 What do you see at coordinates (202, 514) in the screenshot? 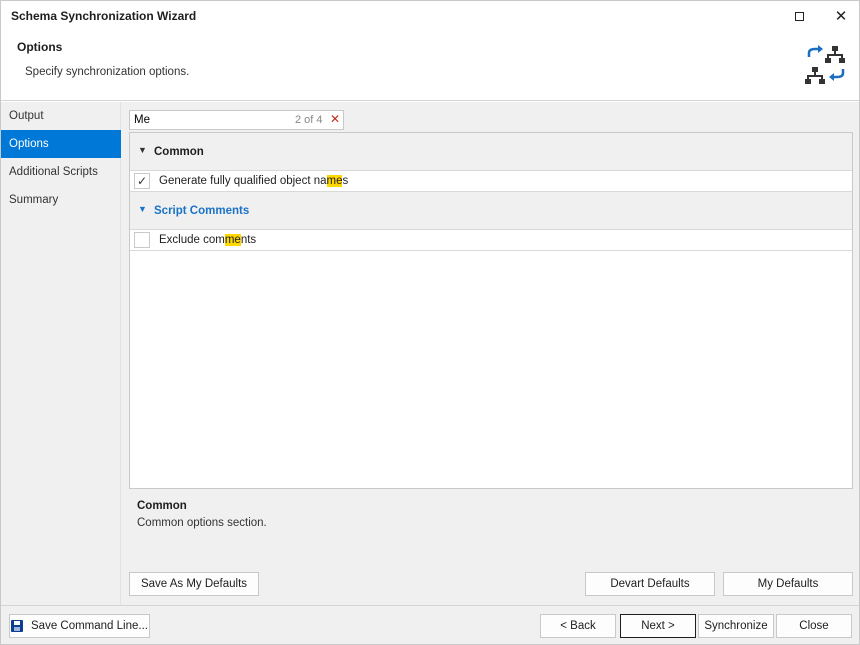
I see `option-description: Common Common options section.` at bounding box center [202, 514].